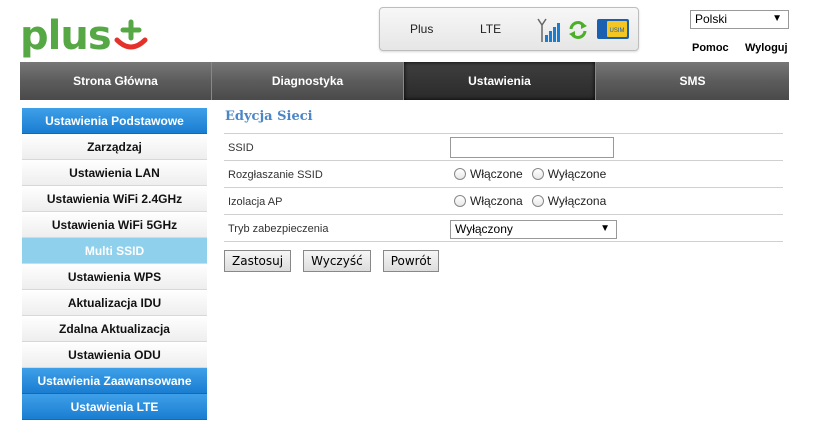  Describe the element at coordinates (532, 147) in the screenshot. I see `ssid-input` at that location.